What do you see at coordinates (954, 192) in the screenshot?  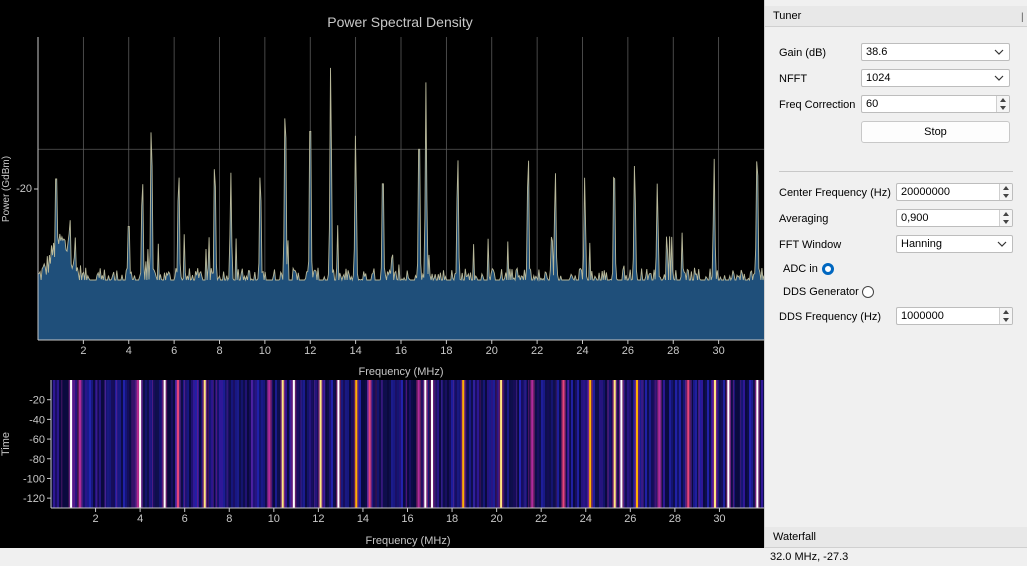 I see `center-frequency-spinbox: 20000000` at bounding box center [954, 192].